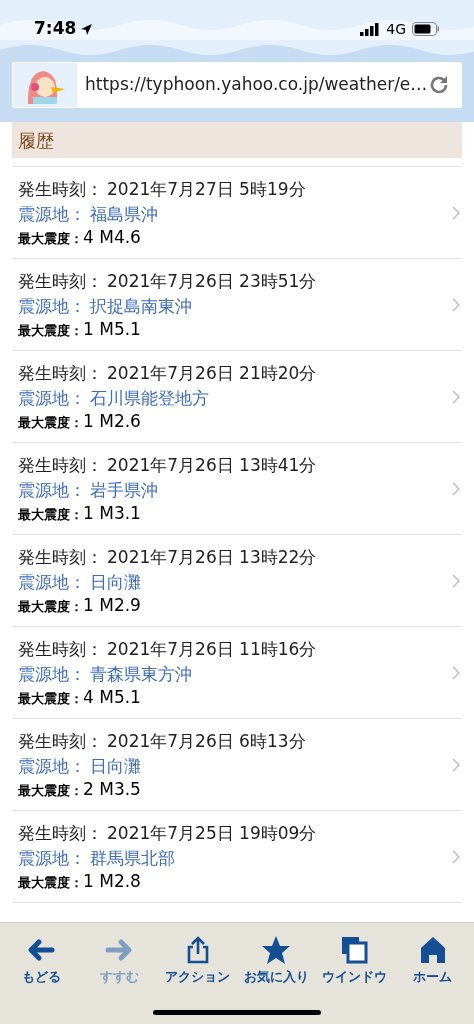 Image resolution: width=474 pixels, height=1024 pixels. I want to click on signal-icon, so click(370, 29).